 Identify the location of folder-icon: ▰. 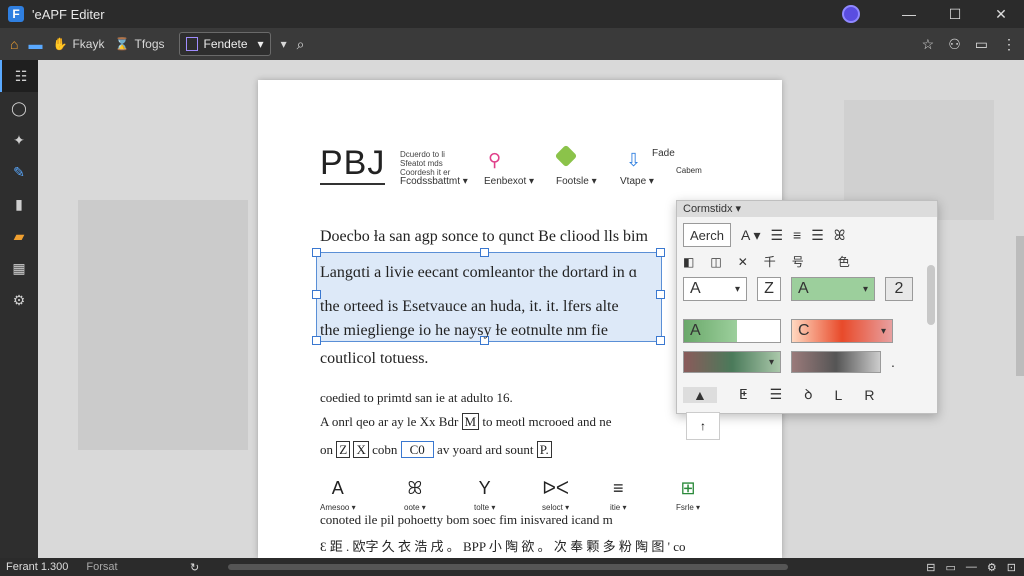
(19, 236).